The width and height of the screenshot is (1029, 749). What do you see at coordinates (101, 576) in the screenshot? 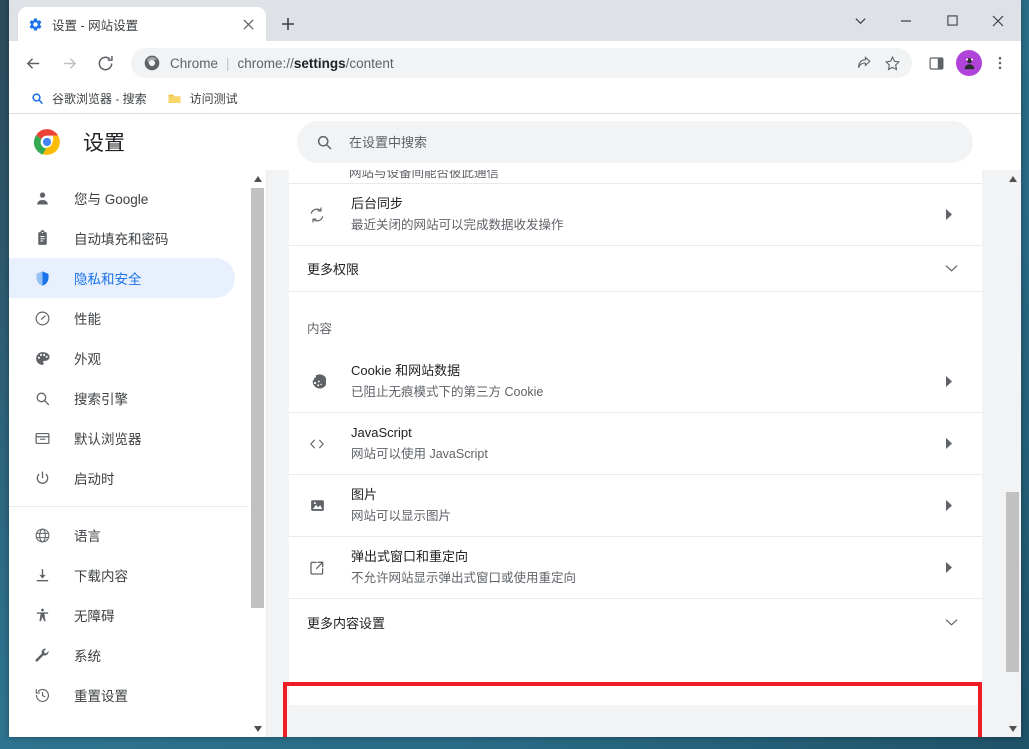
I see `sidebar-item-label: 下载内容` at bounding box center [101, 576].